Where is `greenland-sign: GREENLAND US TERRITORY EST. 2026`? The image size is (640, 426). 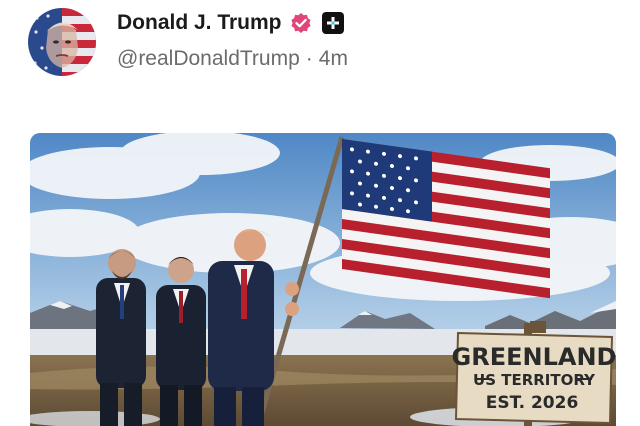
greenland-sign: GREENLAND US TERRITORY EST. 2026 is located at coordinates (534, 378).